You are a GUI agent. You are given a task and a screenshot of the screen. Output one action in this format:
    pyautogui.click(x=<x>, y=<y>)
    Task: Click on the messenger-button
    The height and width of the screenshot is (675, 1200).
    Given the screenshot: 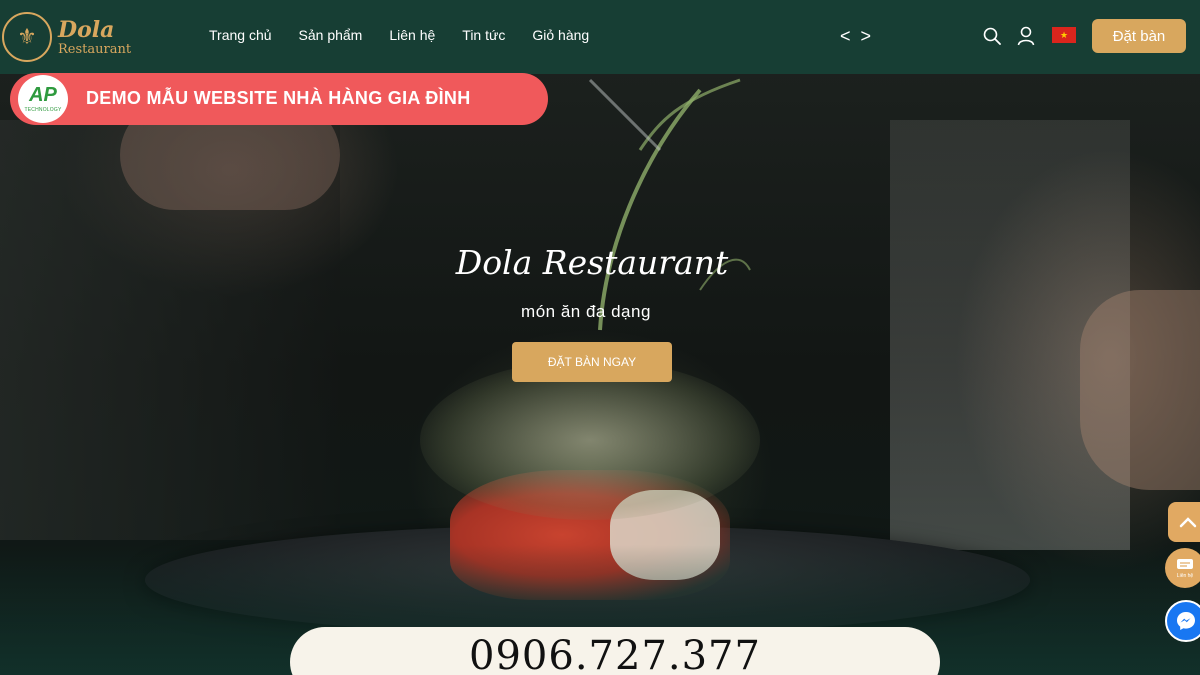 What is the action you would take?
    pyautogui.click(x=1182, y=621)
    